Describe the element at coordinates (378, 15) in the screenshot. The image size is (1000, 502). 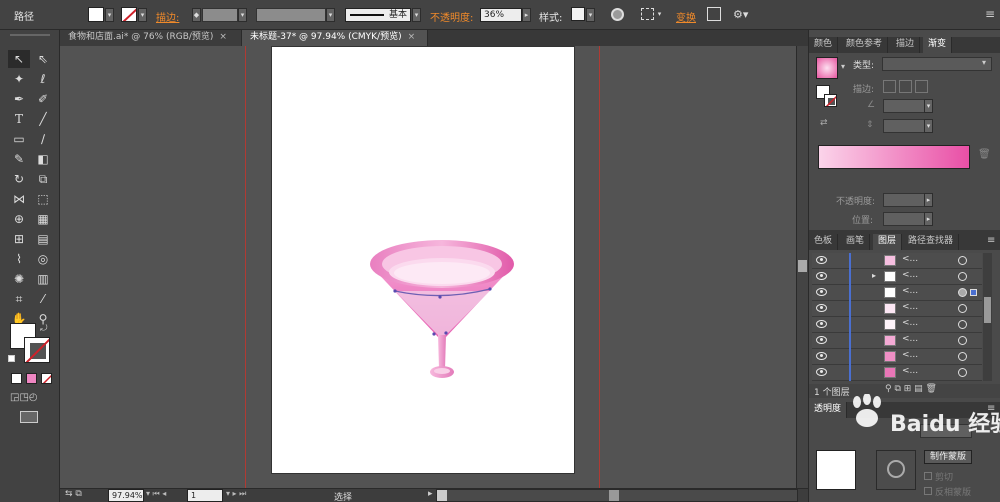
I see `brush-definition-dropdown: 基本` at that location.